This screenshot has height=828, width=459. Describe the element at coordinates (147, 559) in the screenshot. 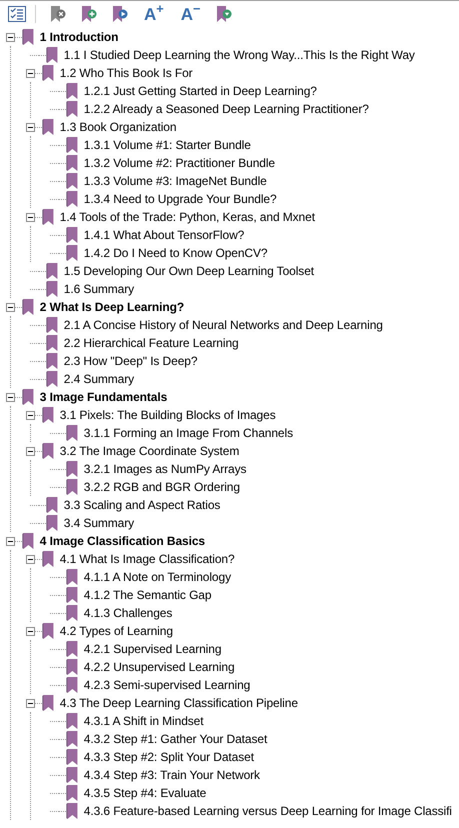

I see `bookmark-title: 4.1 What Is Image Classification?` at that location.